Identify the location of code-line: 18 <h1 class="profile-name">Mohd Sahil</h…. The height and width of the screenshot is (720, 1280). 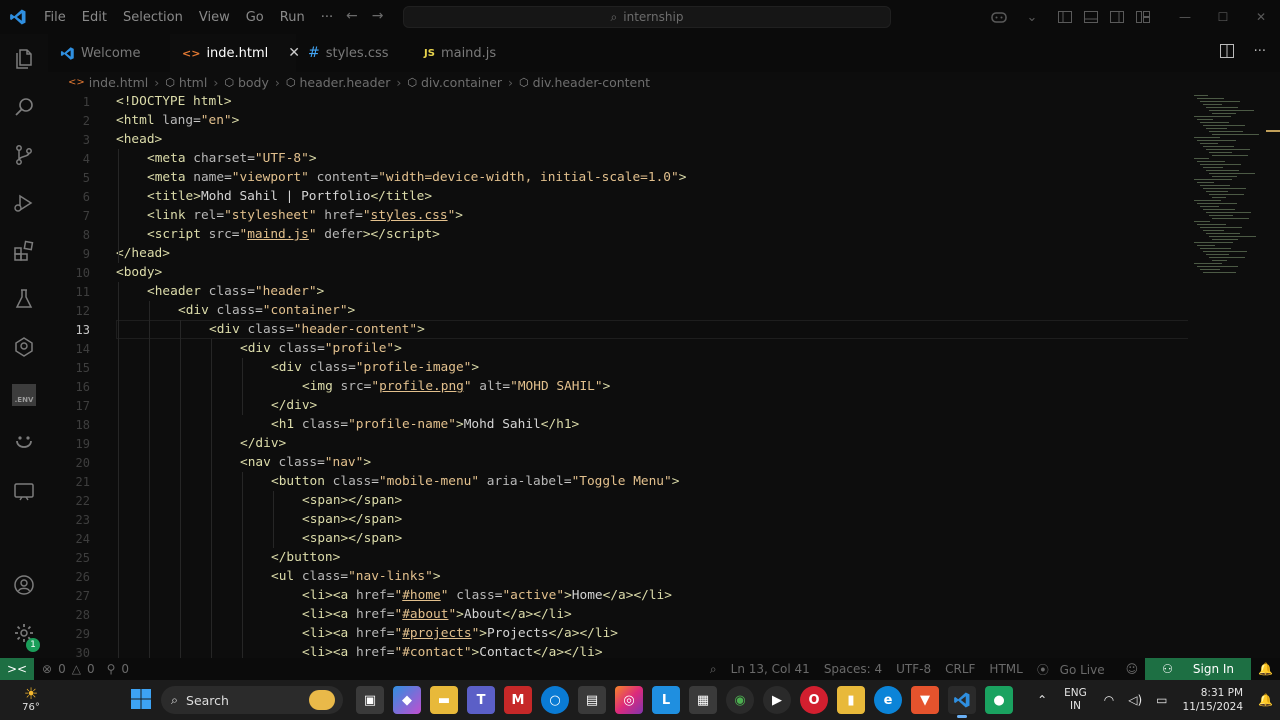
(618, 424).